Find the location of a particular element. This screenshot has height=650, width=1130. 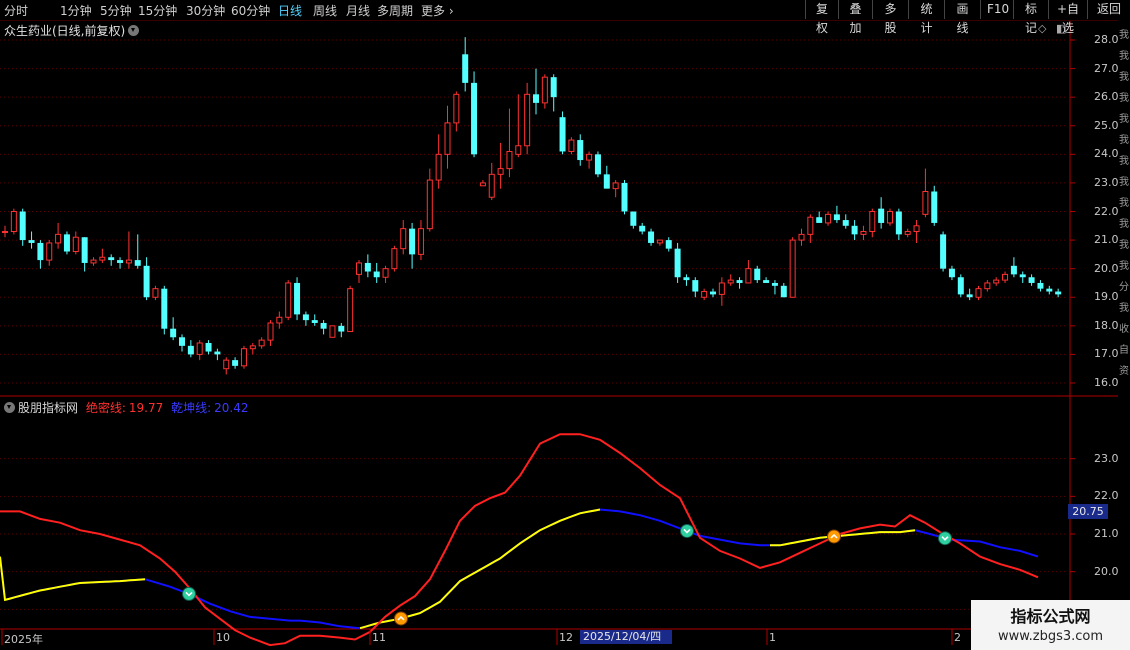

side-tab-10: 我 is located at coordinates (1124, 243).